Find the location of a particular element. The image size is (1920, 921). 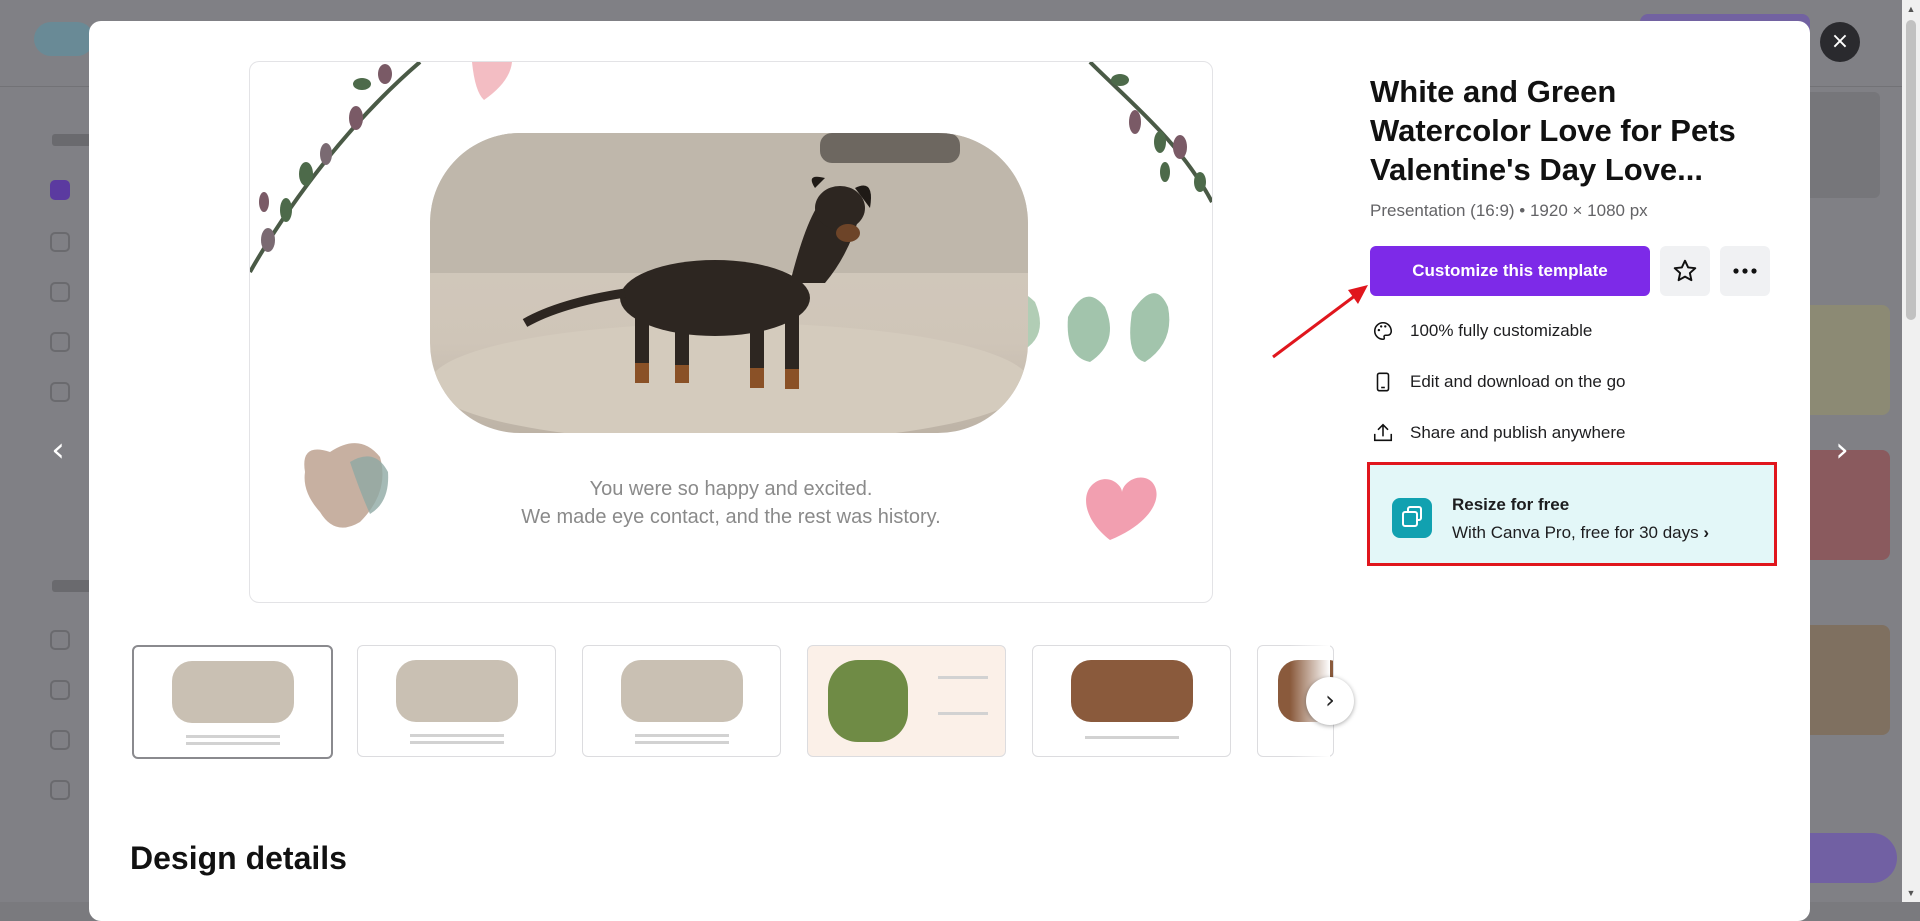

star-icon is located at coordinates (1685, 270).